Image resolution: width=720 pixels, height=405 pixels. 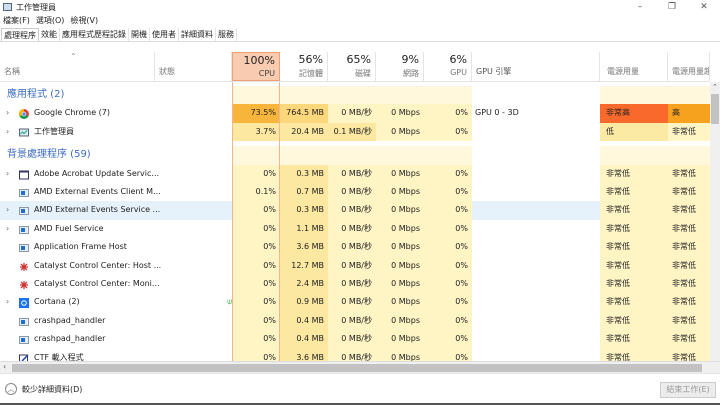 What do you see at coordinates (355, 95) in the screenshot?
I see `group-apps: 應用程式 (2)` at bounding box center [355, 95].